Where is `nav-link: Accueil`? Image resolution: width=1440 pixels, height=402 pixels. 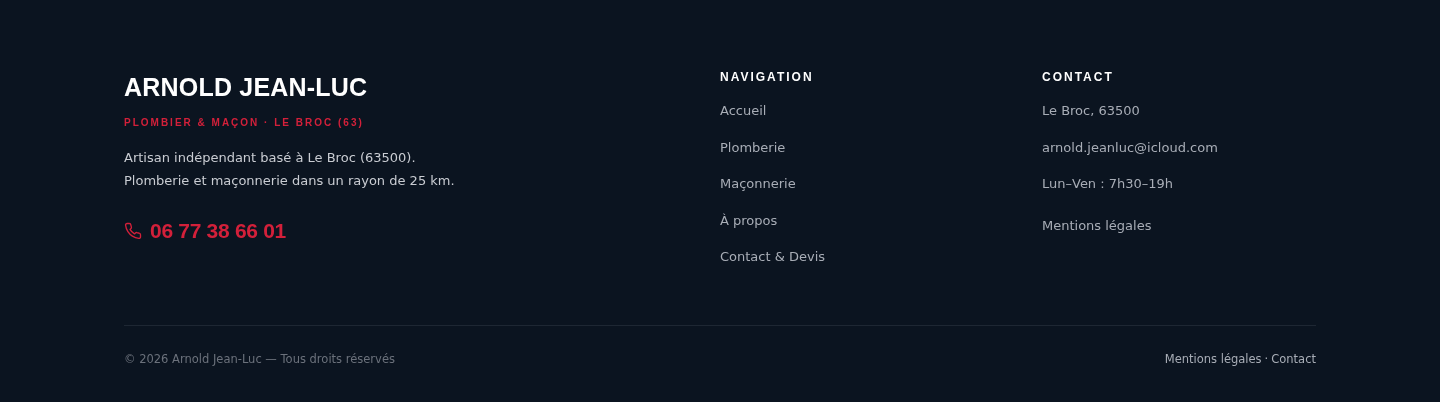 nav-link: Accueil is located at coordinates (743, 111).